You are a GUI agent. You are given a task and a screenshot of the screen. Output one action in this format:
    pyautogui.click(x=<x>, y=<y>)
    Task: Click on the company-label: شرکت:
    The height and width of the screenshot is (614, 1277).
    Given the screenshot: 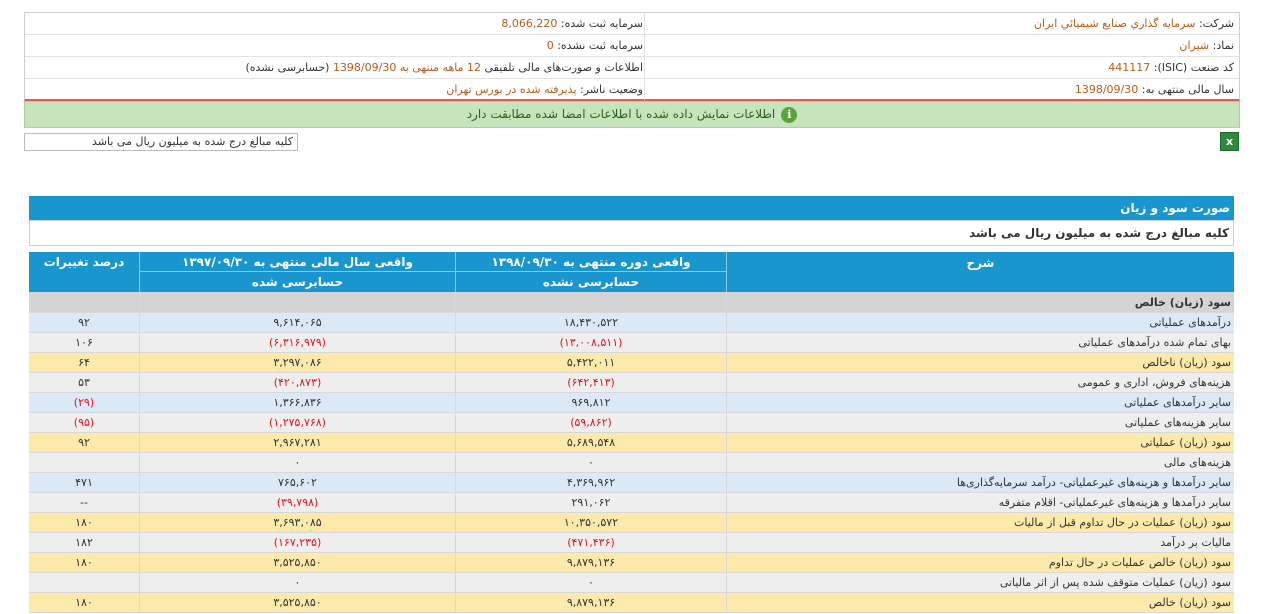 What is the action you would take?
    pyautogui.click(x=1216, y=23)
    